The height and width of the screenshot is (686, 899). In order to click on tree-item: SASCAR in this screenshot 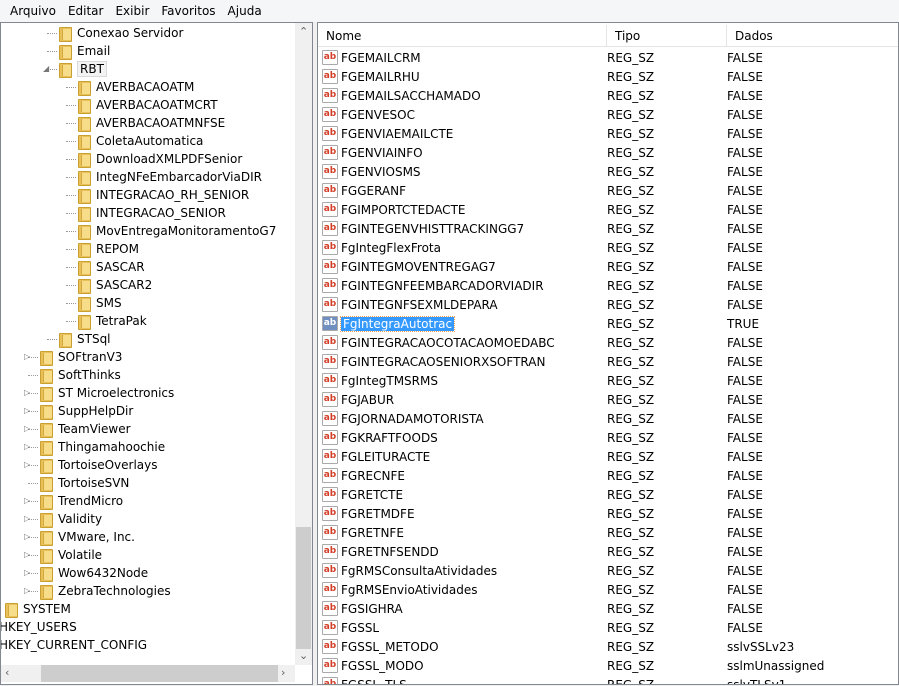, I will do `click(110, 267)`.